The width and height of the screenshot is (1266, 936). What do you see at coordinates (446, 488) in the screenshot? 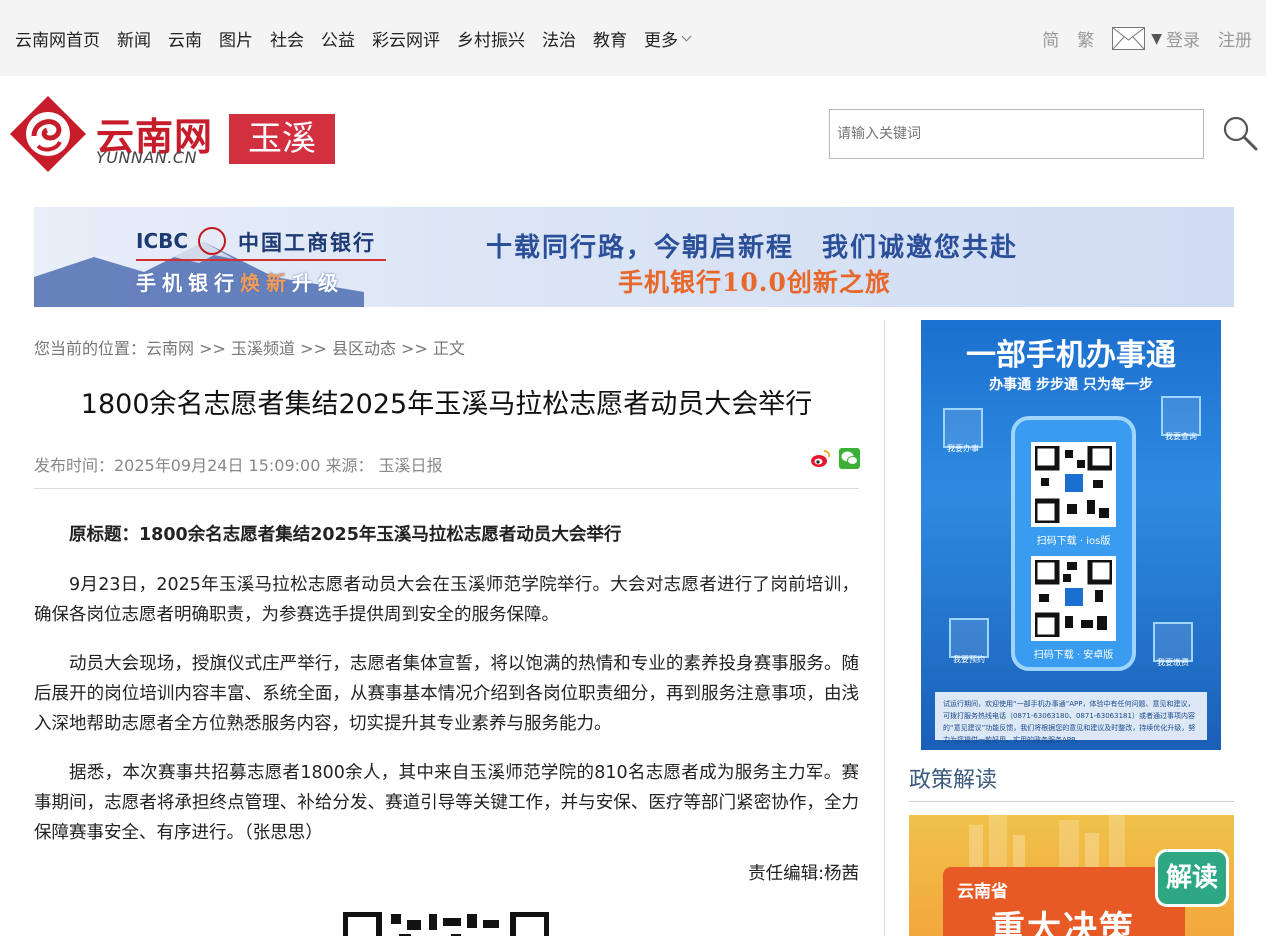
I see `meta-divider` at bounding box center [446, 488].